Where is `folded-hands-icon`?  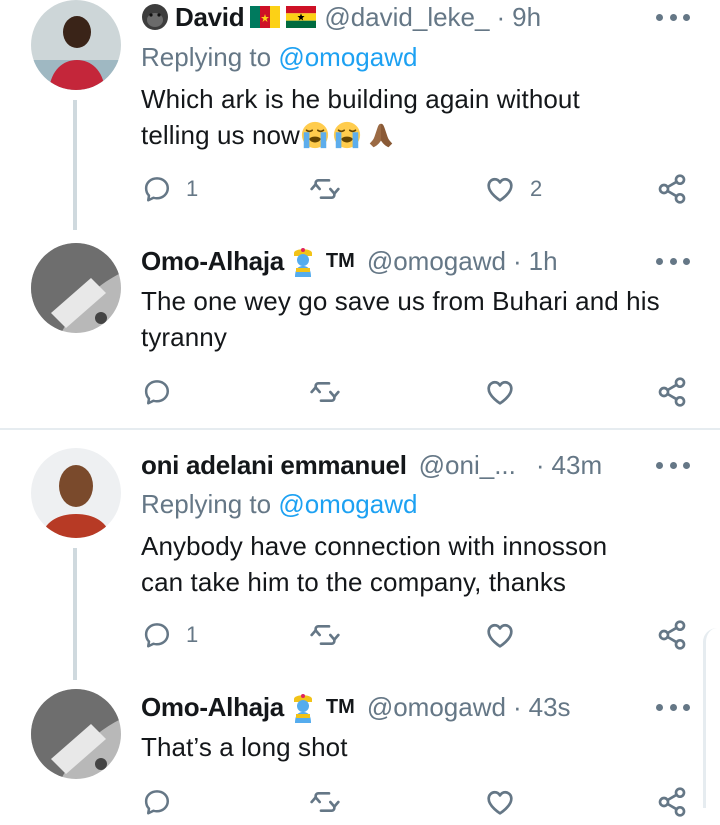 folded-hands-icon is located at coordinates (381, 135).